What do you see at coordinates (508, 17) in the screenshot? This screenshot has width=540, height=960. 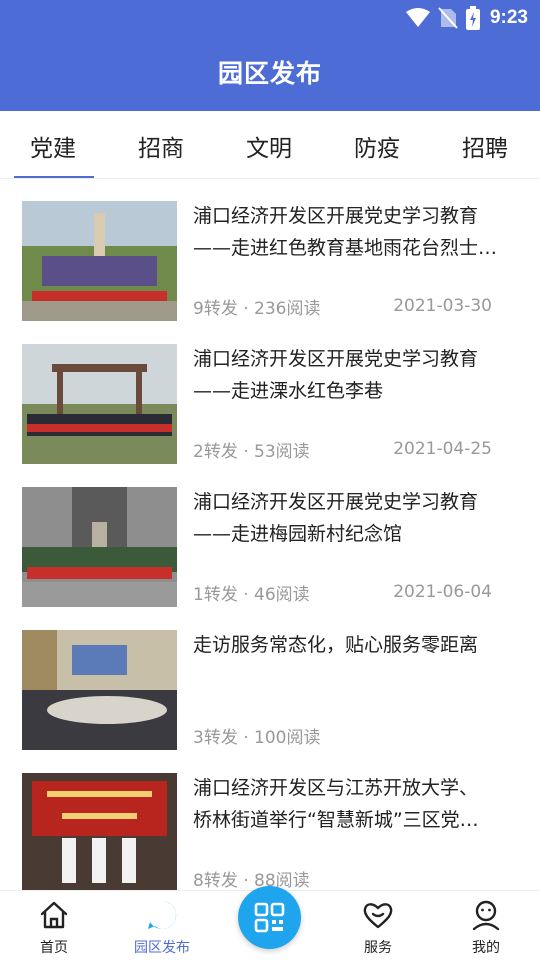 I see `status-time: 9:23` at bounding box center [508, 17].